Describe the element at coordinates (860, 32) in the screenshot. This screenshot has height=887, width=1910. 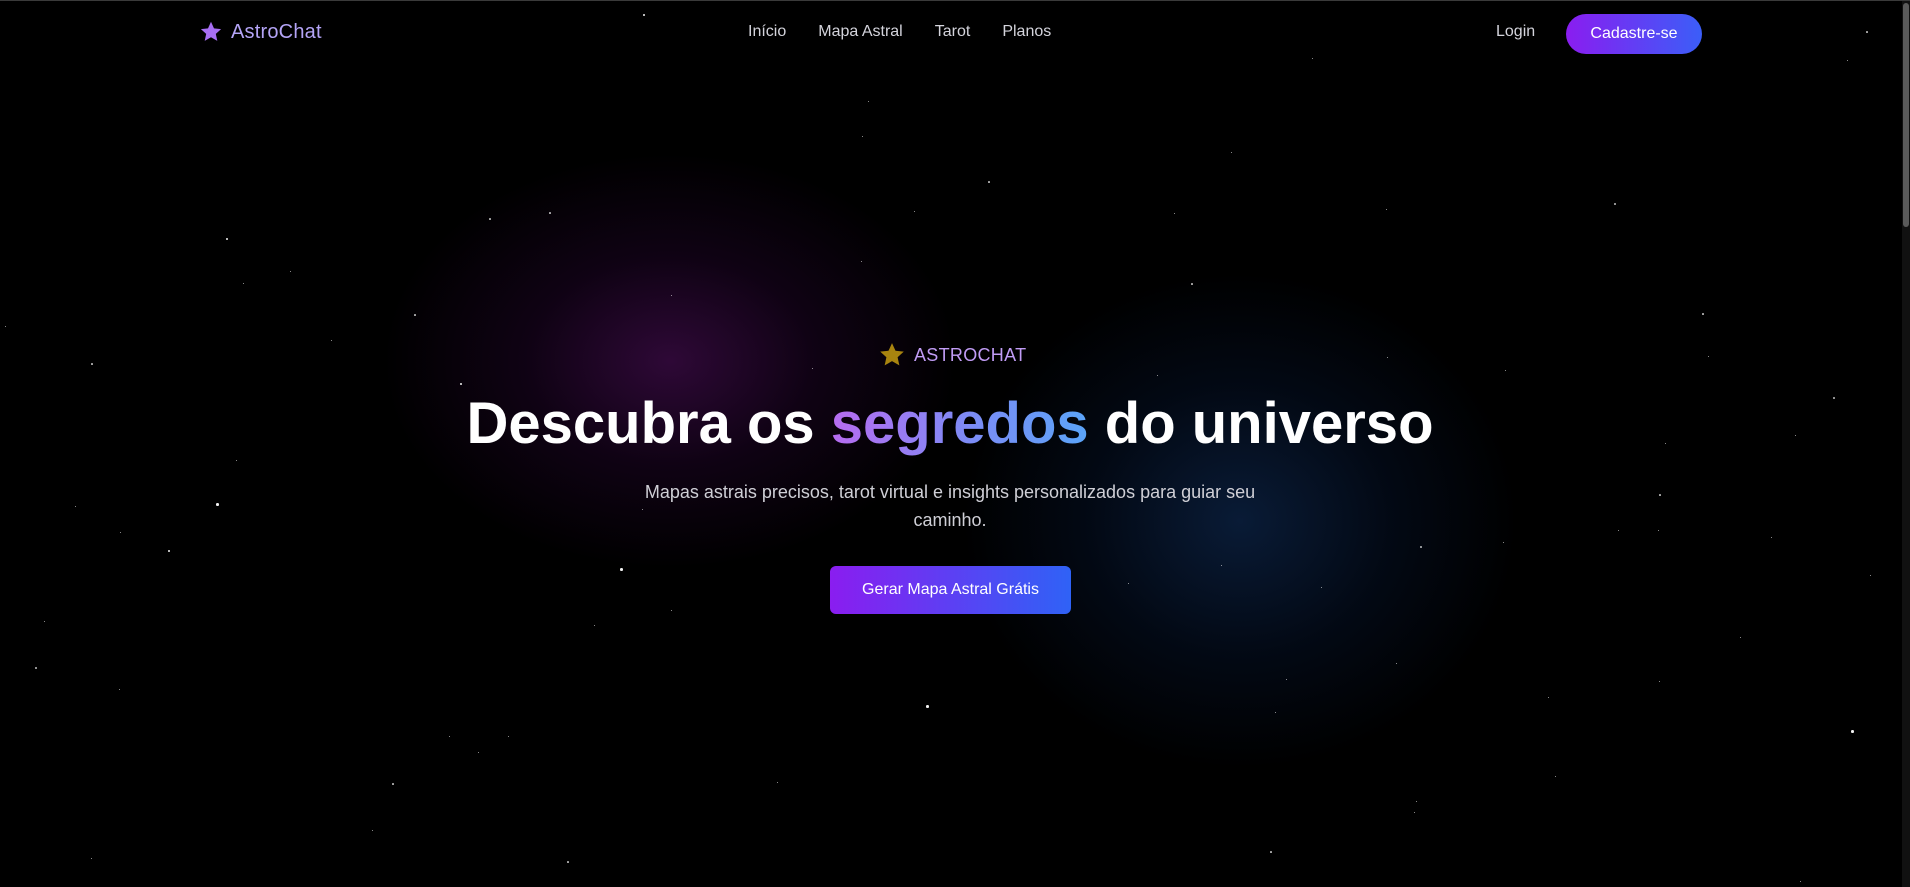
I see `nav-link-mapa-astral: Mapa Astral` at that location.